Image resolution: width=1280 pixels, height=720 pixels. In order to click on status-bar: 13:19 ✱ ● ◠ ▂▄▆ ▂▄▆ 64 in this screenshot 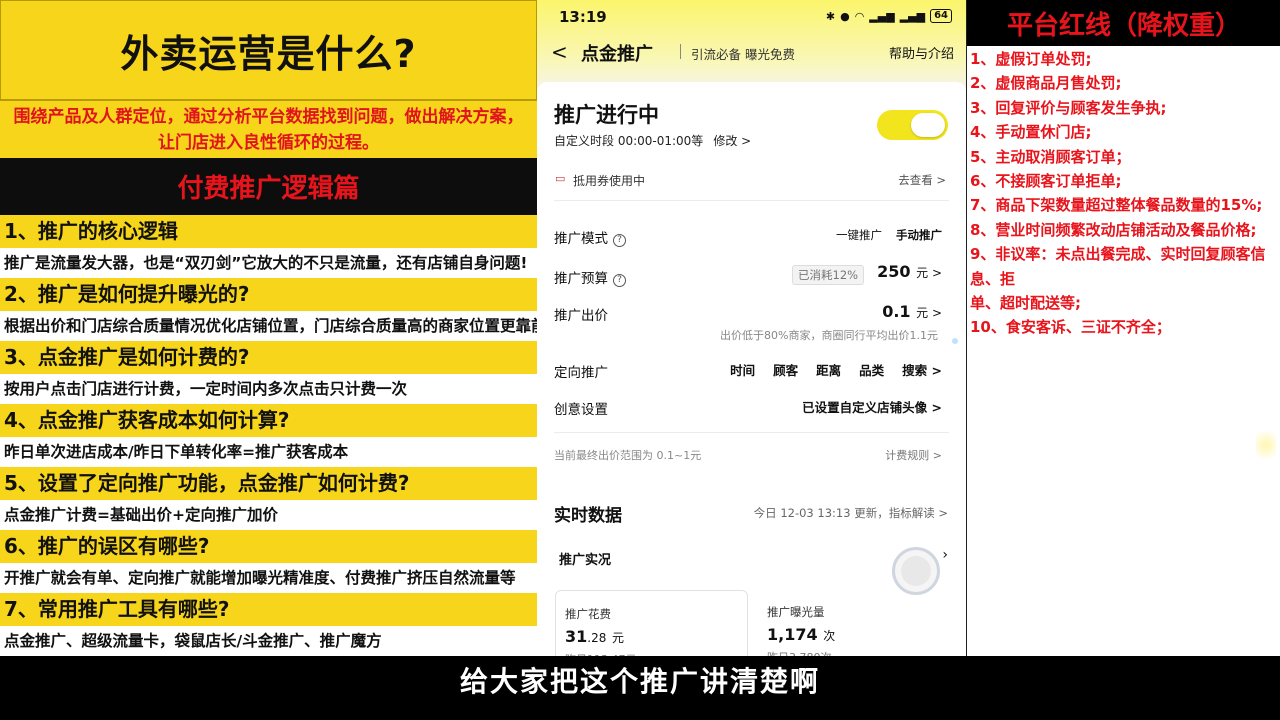, I will do `click(751, 16)`.